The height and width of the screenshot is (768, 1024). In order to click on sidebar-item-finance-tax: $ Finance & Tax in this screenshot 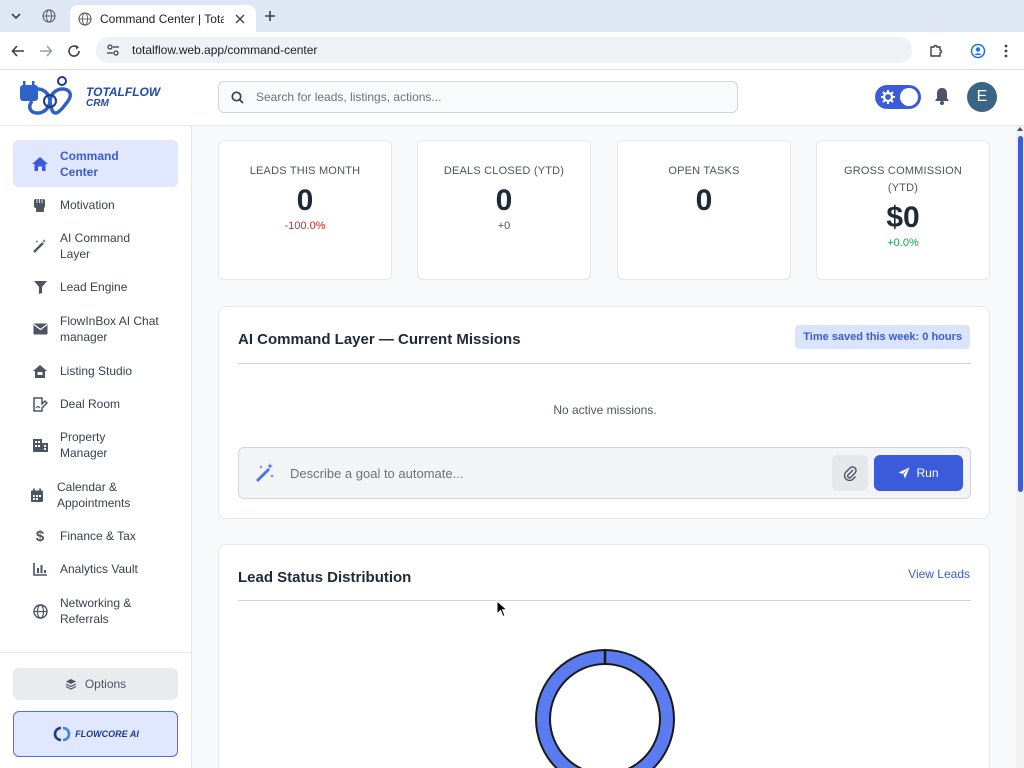, I will do `click(95, 536)`.